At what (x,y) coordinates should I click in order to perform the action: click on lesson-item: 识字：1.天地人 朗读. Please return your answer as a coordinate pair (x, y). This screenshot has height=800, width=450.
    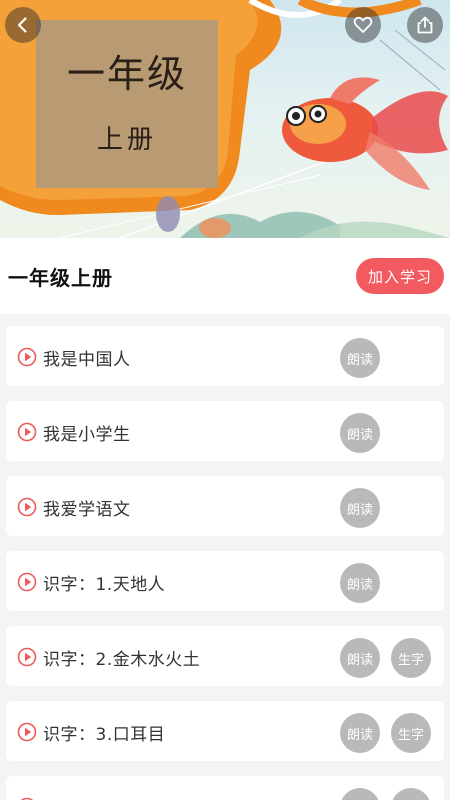
    Looking at the image, I should click on (225, 581).